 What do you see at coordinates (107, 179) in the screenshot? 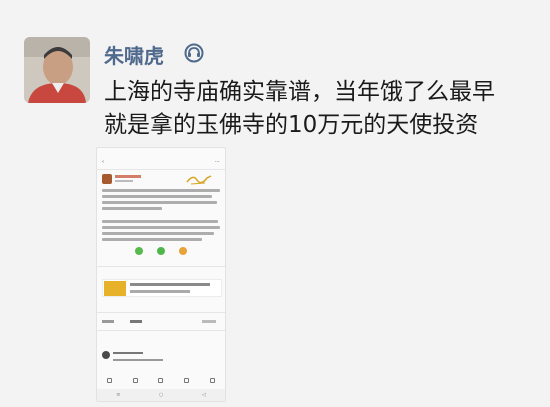
I see `phone-user-avatar` at bounding box center [107, 179].